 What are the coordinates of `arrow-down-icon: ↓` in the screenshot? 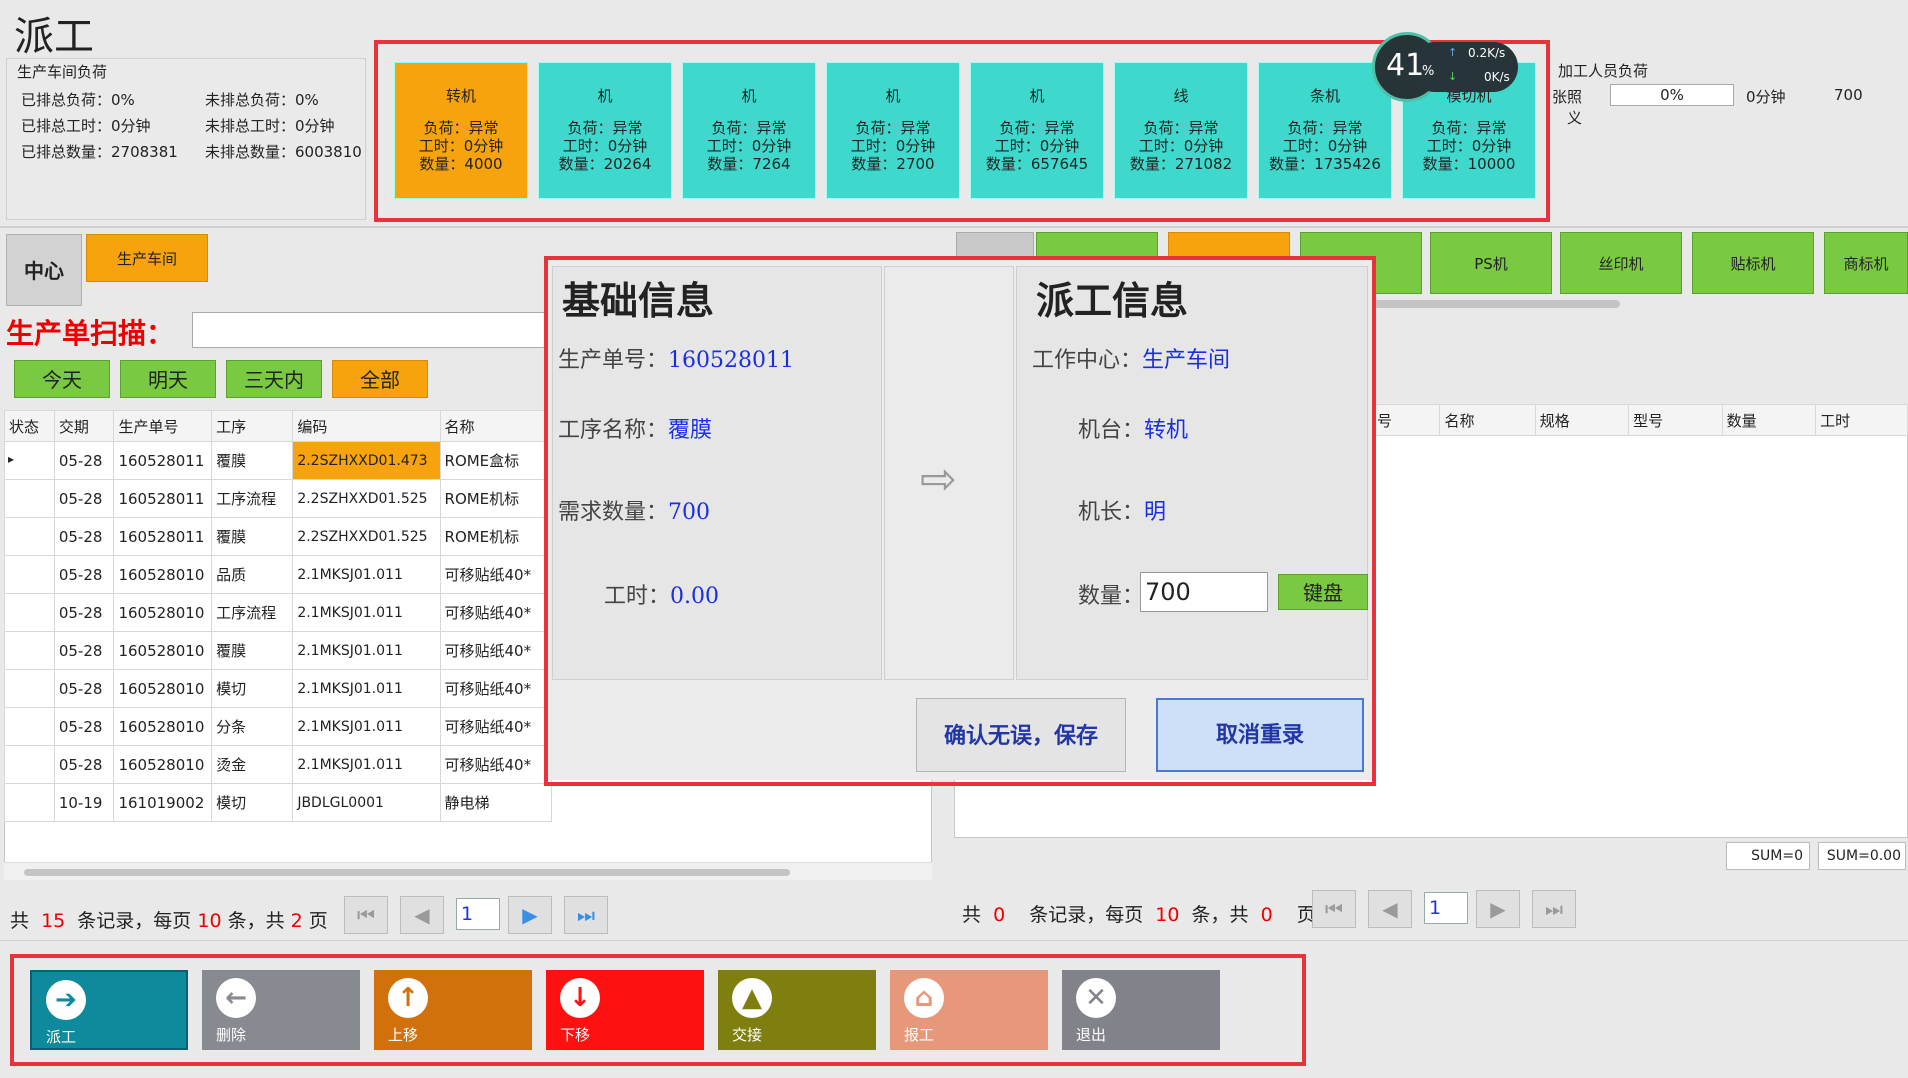 It's located at (580, 998).